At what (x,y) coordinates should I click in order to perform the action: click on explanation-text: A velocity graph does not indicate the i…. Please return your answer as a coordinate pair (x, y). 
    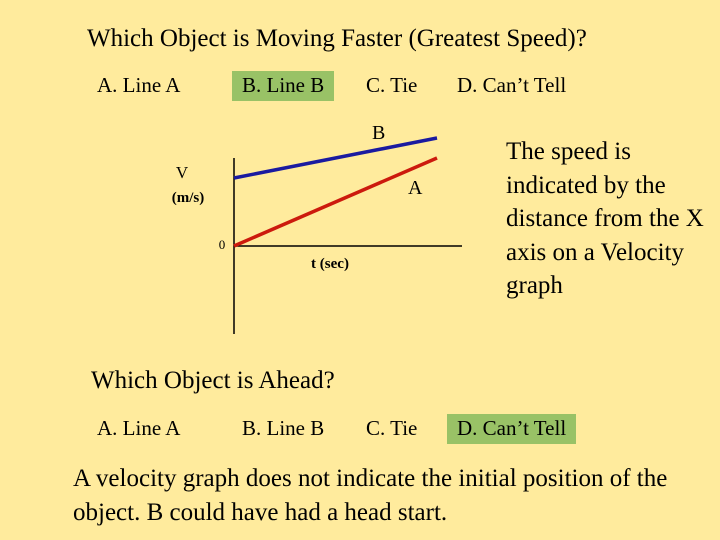
    Looking at the image, I should click on (370, 495).